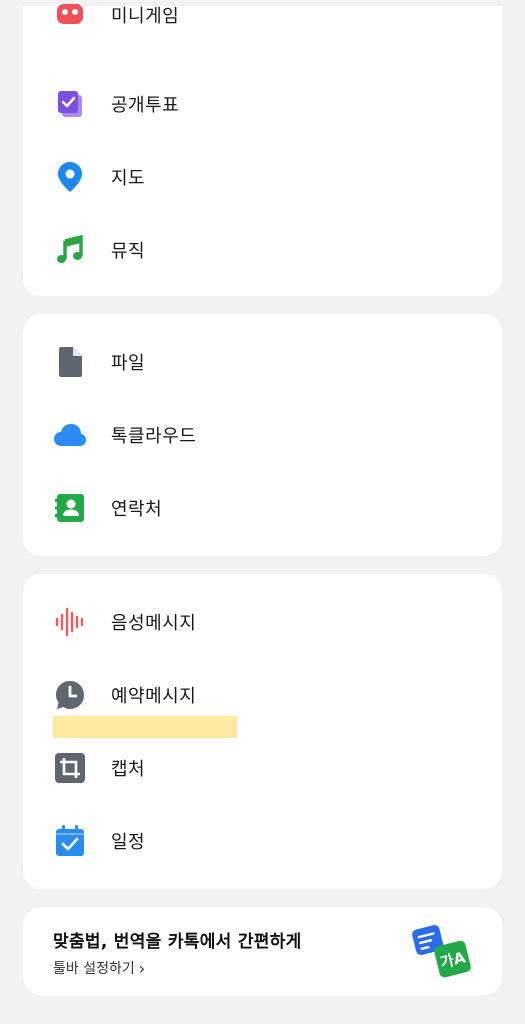  What do you see at coordinates (128, 178) in the screenshot?
I see `menu-item-label: 지도` at bounding box center [128, 178].